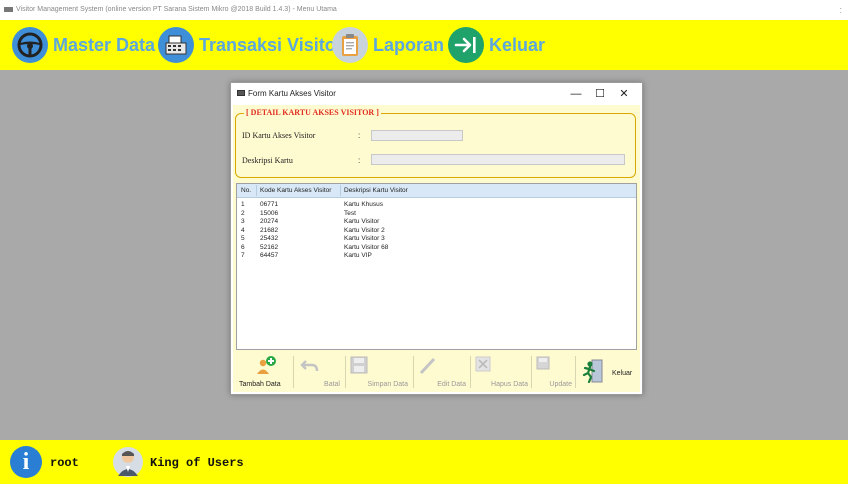 This screenshot has height=484, width=848. What do you see at coordinates (364, 238) in the screenshot?
I see `cell-deskripsi: Kartu Visitor 3` at bounding box center [364, 238].